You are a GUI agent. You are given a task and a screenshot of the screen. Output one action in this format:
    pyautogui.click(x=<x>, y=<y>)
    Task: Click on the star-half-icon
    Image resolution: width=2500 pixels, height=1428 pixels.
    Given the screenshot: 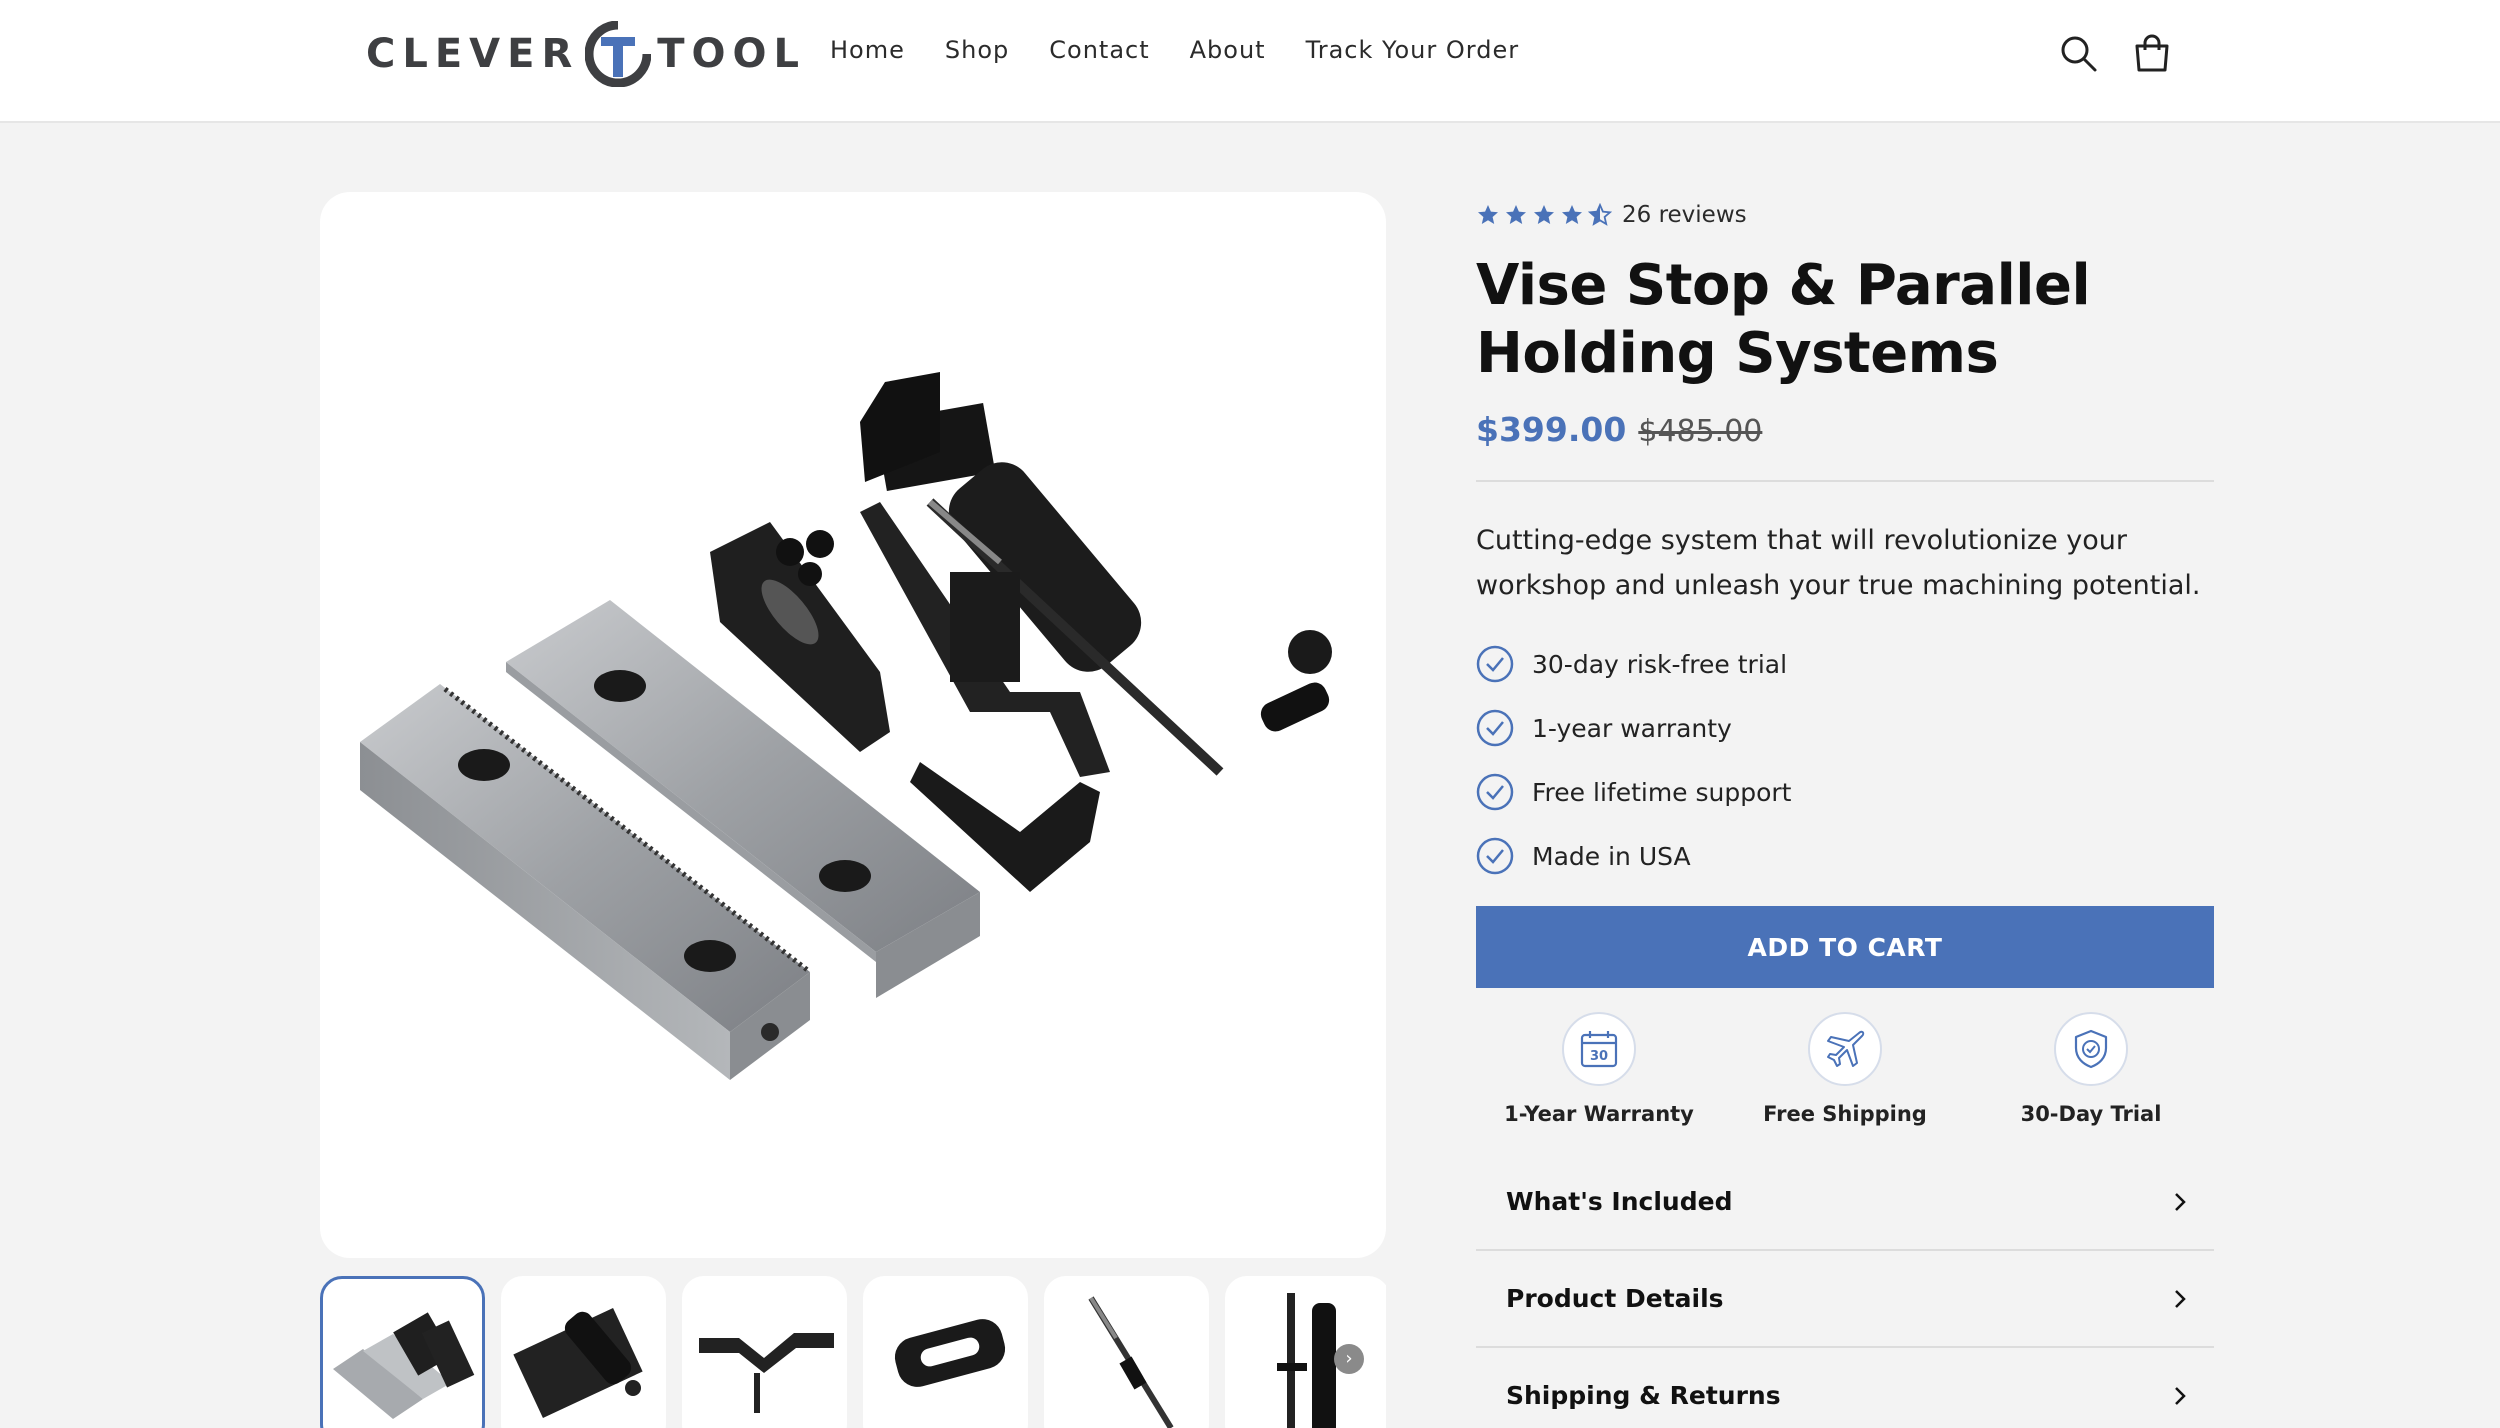 What is the action you would take?
    pyautogui.click(x=1600, y=214)
    